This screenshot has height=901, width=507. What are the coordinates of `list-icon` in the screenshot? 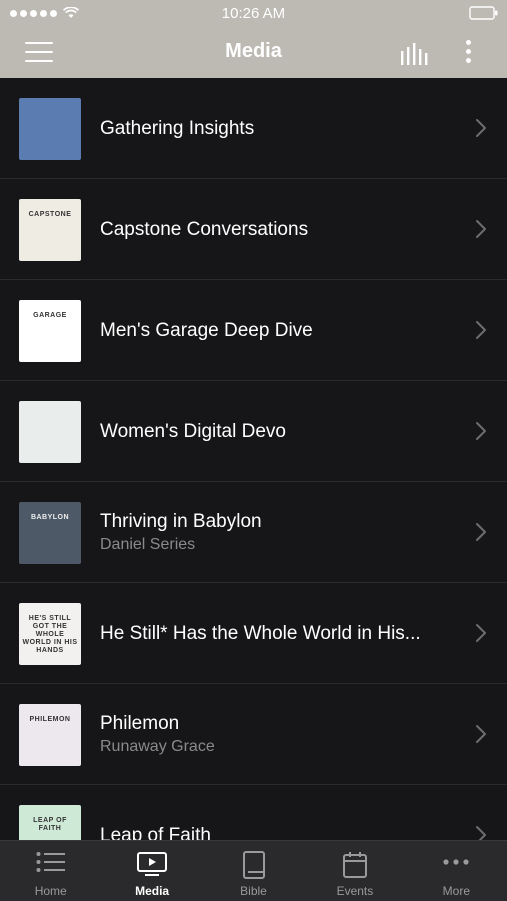 It's located at (51, 864).